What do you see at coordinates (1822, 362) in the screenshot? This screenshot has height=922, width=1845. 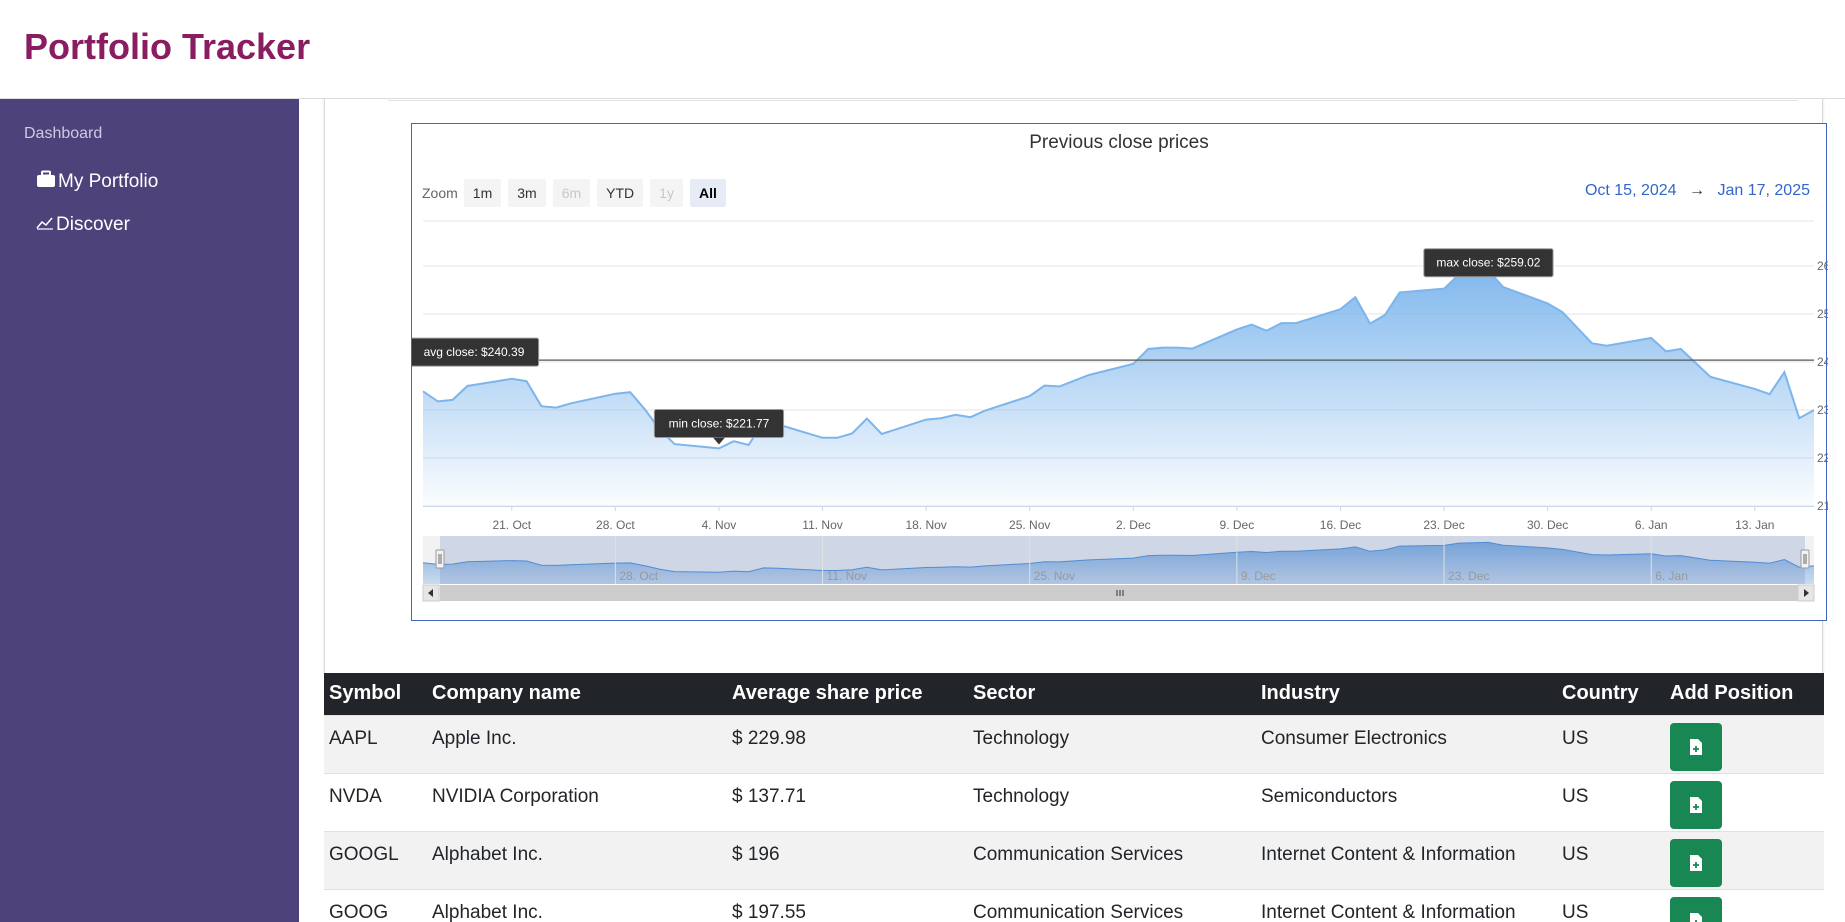 I see `y-tick-label: 240` at bounding box center [1822, 362].